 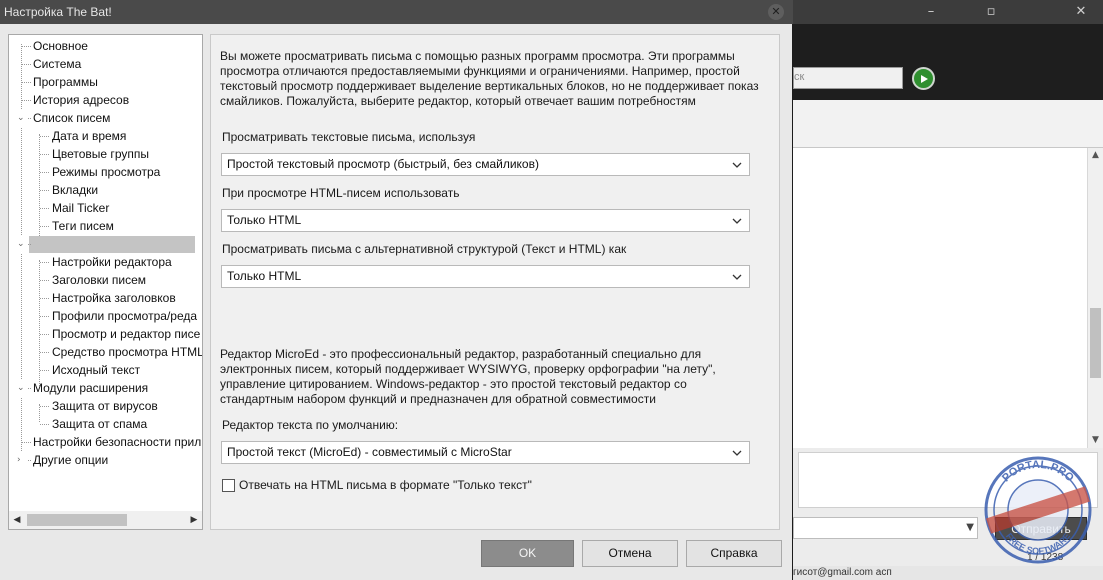 I want to click on tree-item-label: Профили просмотра/реда, so click(x=125, y=316).